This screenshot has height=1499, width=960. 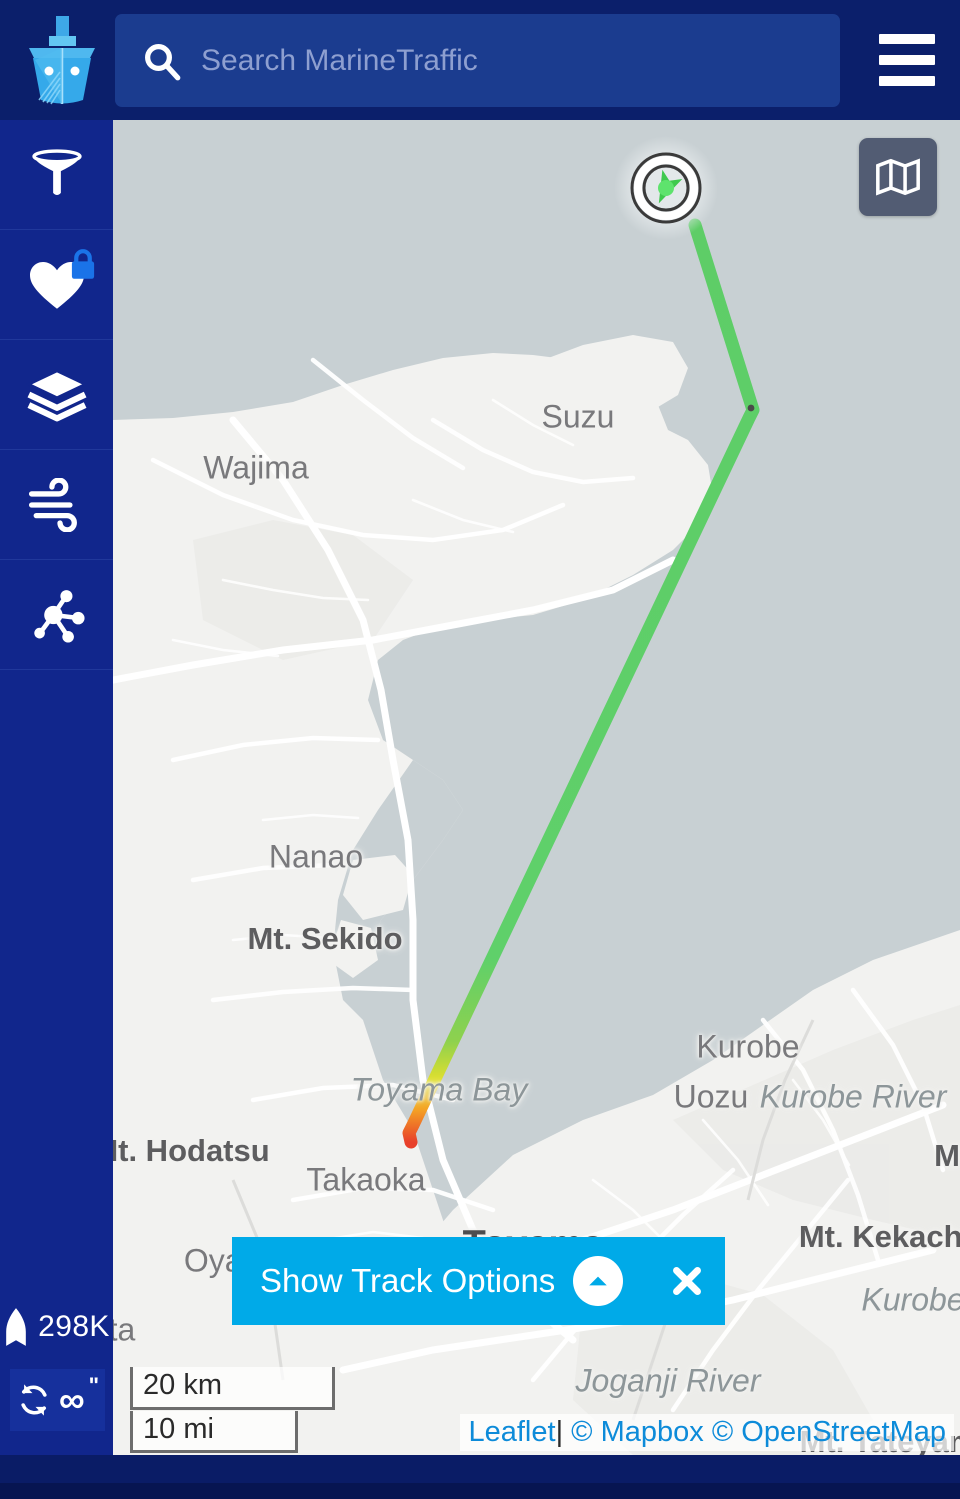 I want to click on ship-bow-icon, so click(x=62, y=60).